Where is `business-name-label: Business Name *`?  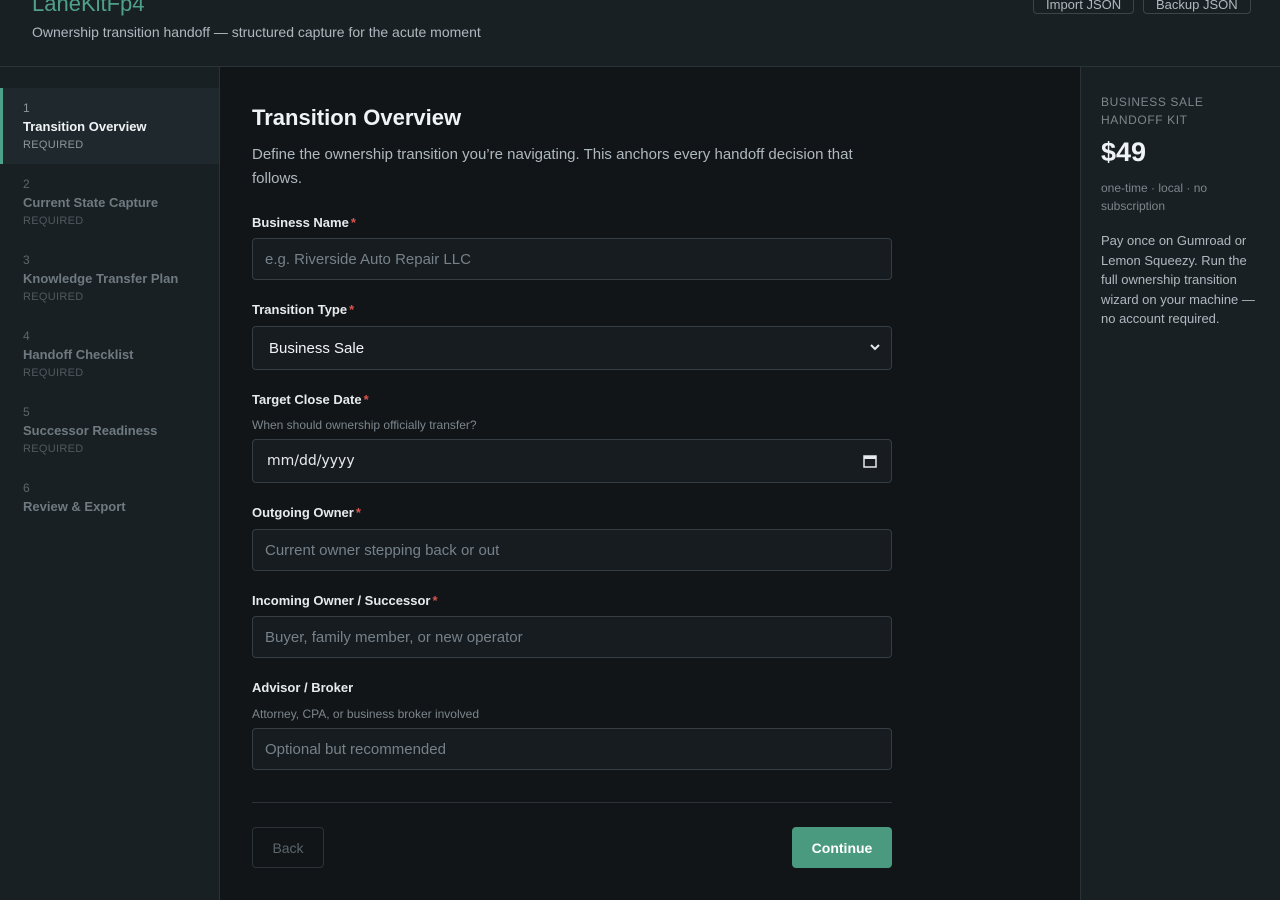
business-name-label: Business Name * is located at coordinates (304, 222).